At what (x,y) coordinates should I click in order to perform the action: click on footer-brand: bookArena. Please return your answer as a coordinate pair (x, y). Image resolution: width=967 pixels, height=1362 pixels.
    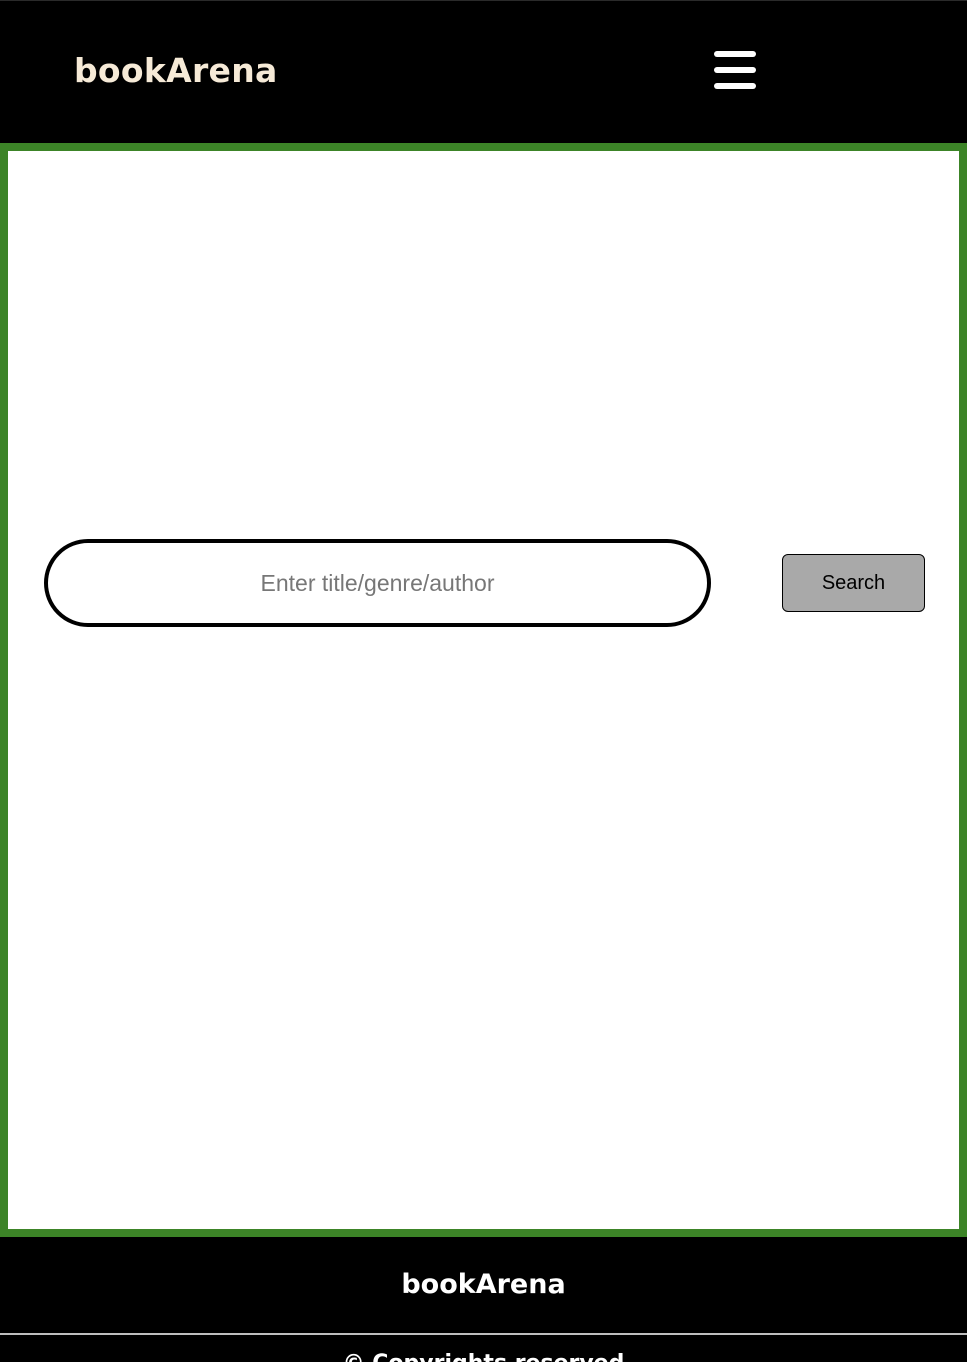
    Looking at the image, I should click on (483, 1284).